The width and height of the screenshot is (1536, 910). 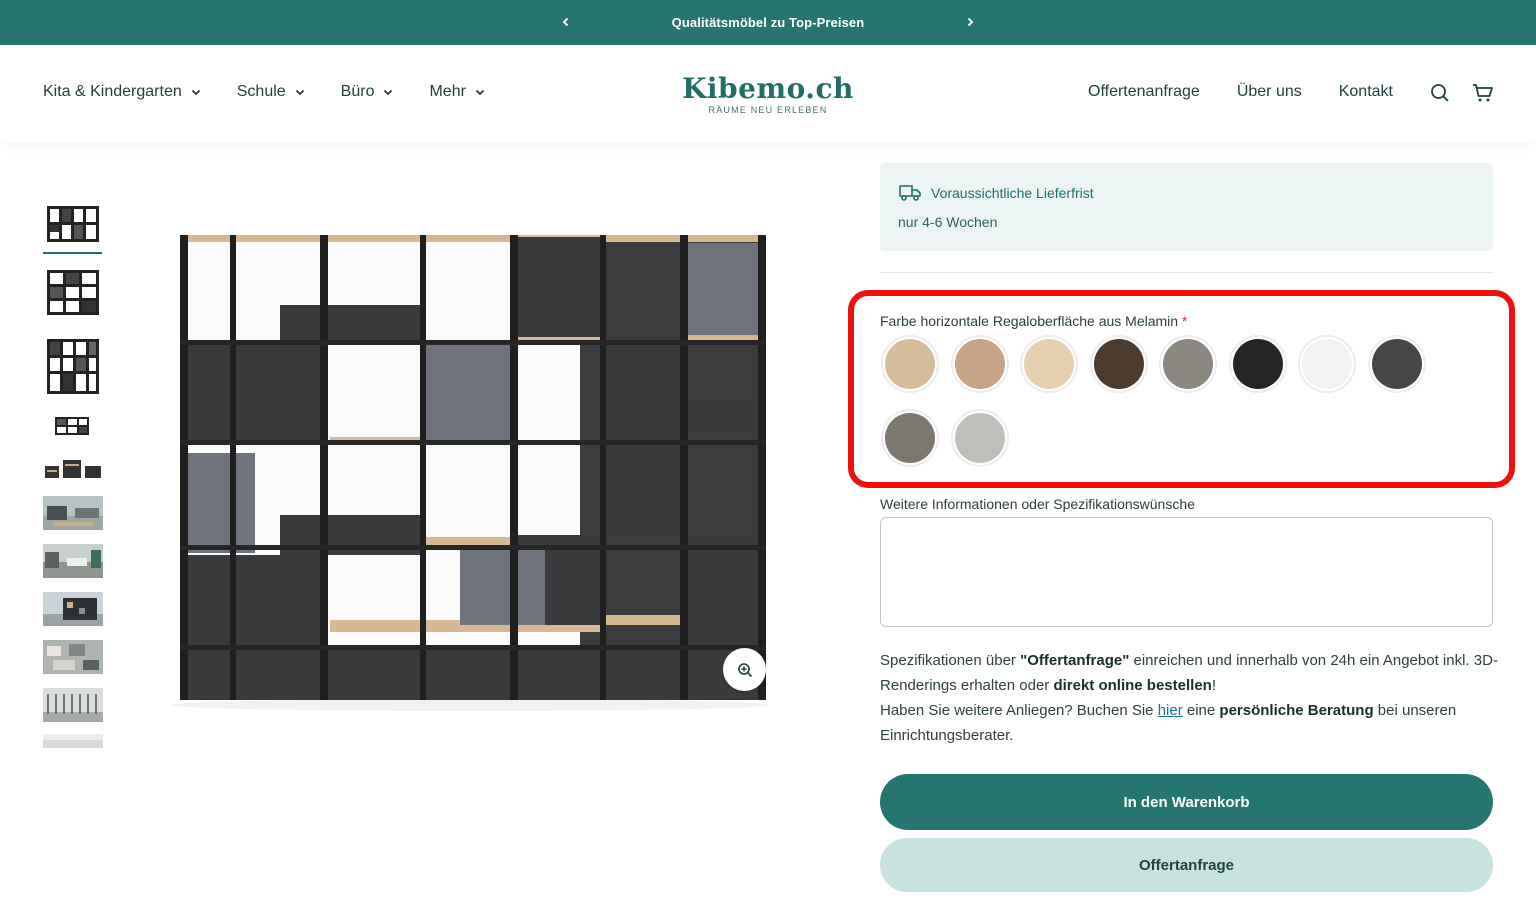 I want to click on offer-request-button: Offertanfrage, so click(x=1186, y=865).